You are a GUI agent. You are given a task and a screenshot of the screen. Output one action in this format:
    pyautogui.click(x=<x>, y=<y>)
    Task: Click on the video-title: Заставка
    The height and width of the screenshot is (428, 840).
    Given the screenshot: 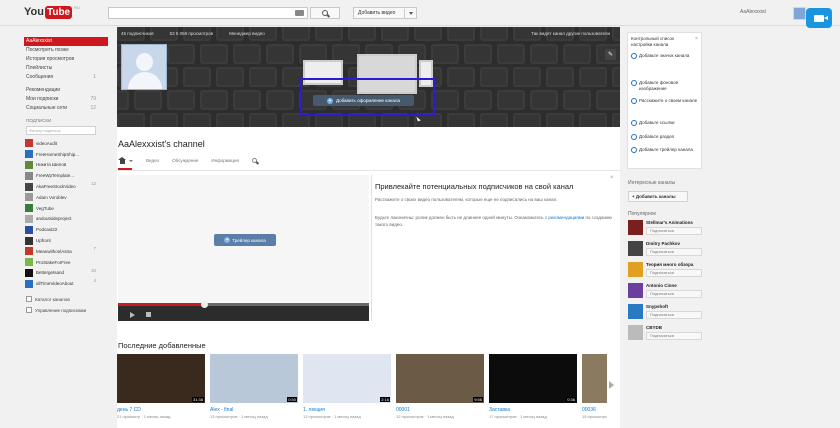 What is the action you would take?
    pyautogui.click(x=533, y=410)
    